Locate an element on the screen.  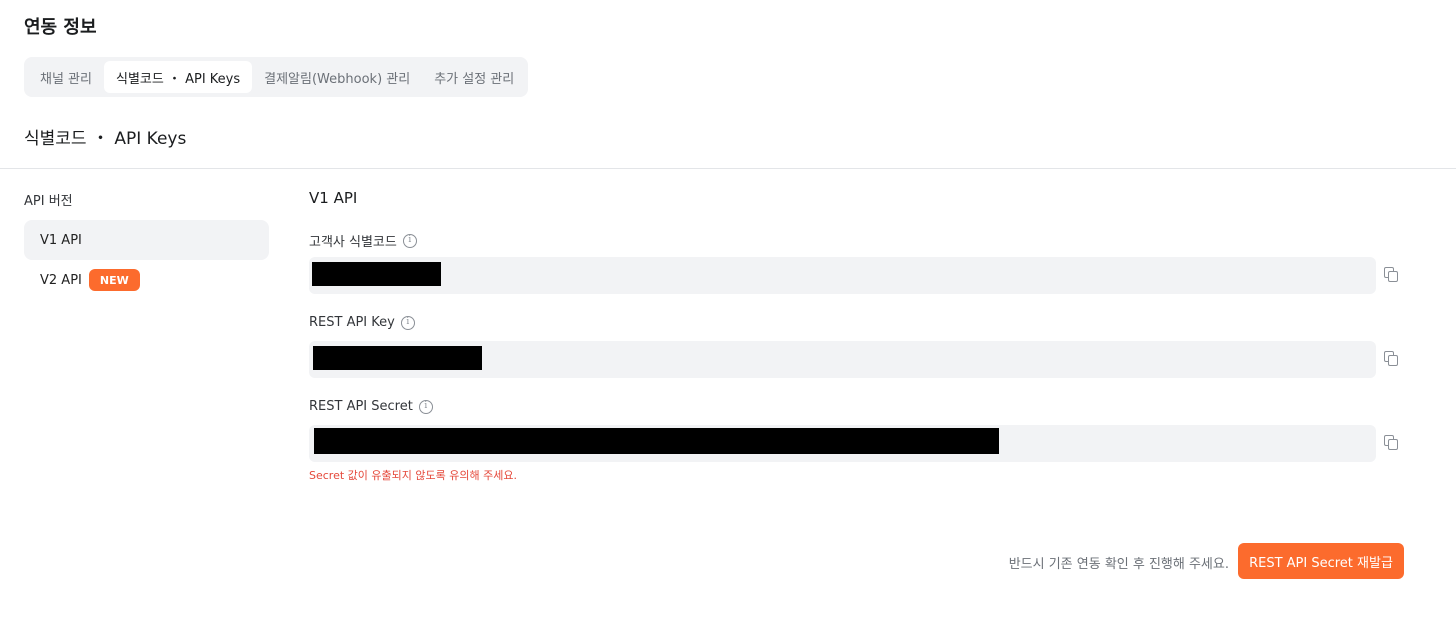
section-title: 식별코드 ・ API Keys is located at coordinates (105, 139).